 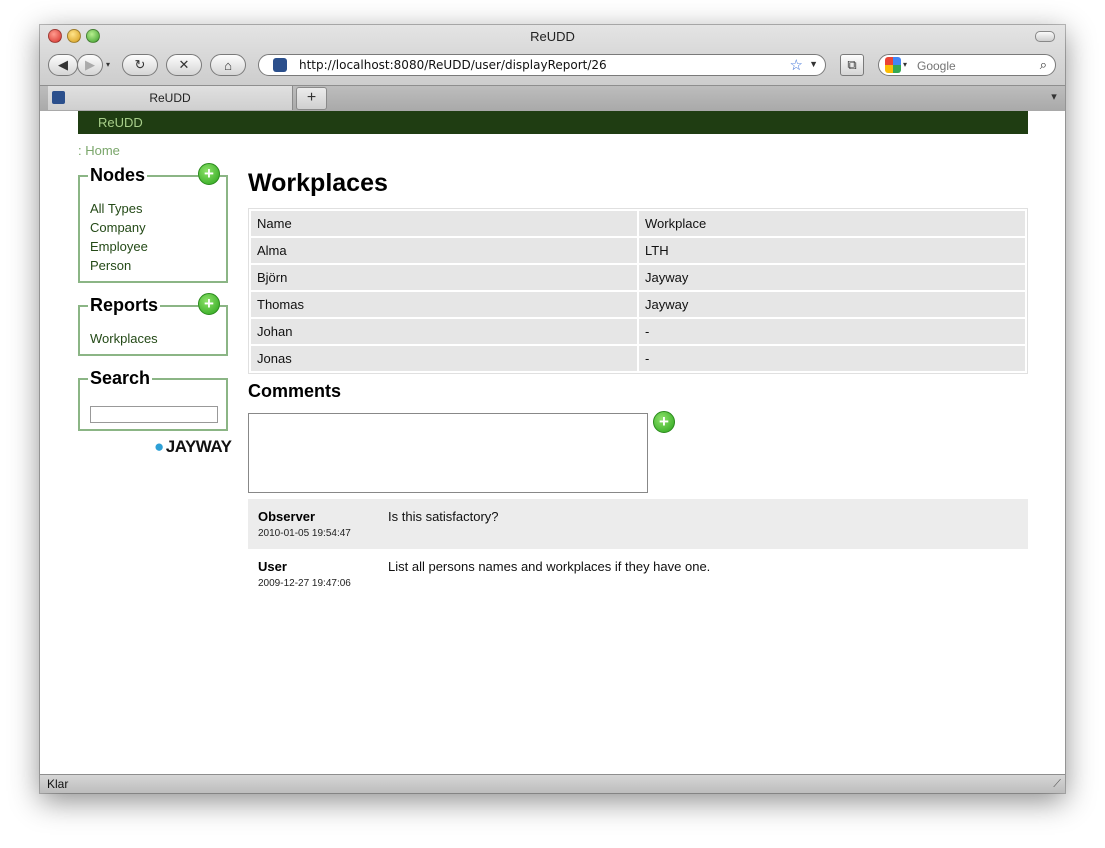 I want to click on magnifier-icon: ⌕, so click(x=1043, y=65).